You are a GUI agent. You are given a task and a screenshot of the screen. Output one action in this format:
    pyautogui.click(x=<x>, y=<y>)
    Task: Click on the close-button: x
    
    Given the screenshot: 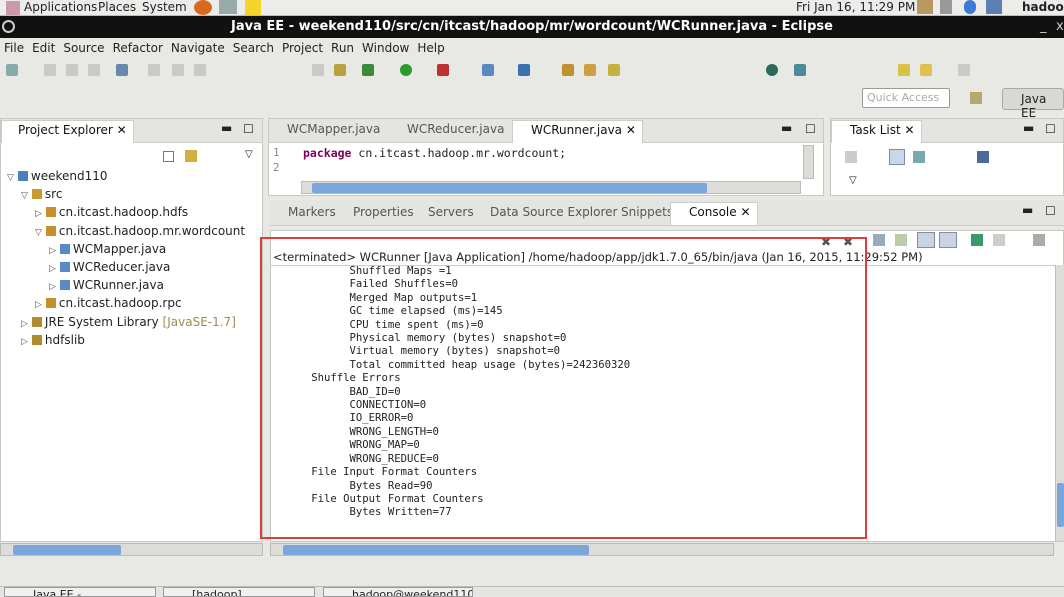 What is the action you would take?
    pyautogui.click(x=1060, y=27)
    